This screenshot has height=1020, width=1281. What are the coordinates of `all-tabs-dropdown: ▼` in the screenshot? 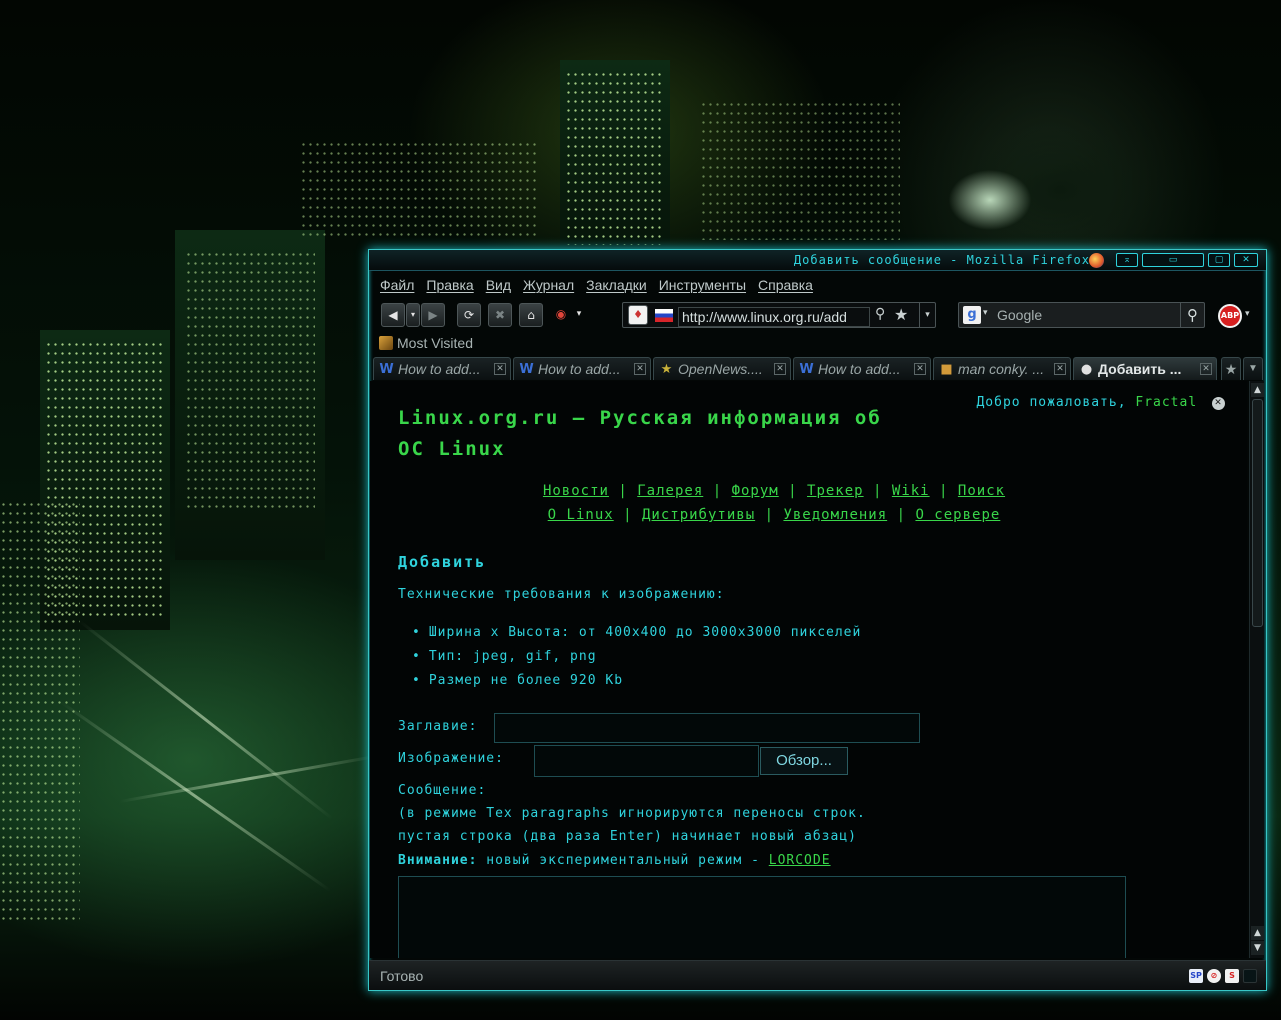 It's located at (1253, 368).